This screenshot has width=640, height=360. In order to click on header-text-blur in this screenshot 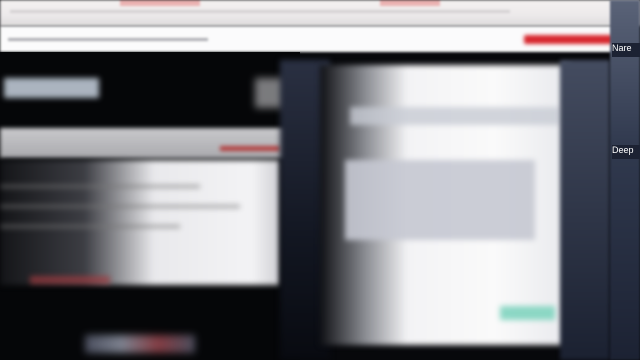, I will do `click(108, 39)`.